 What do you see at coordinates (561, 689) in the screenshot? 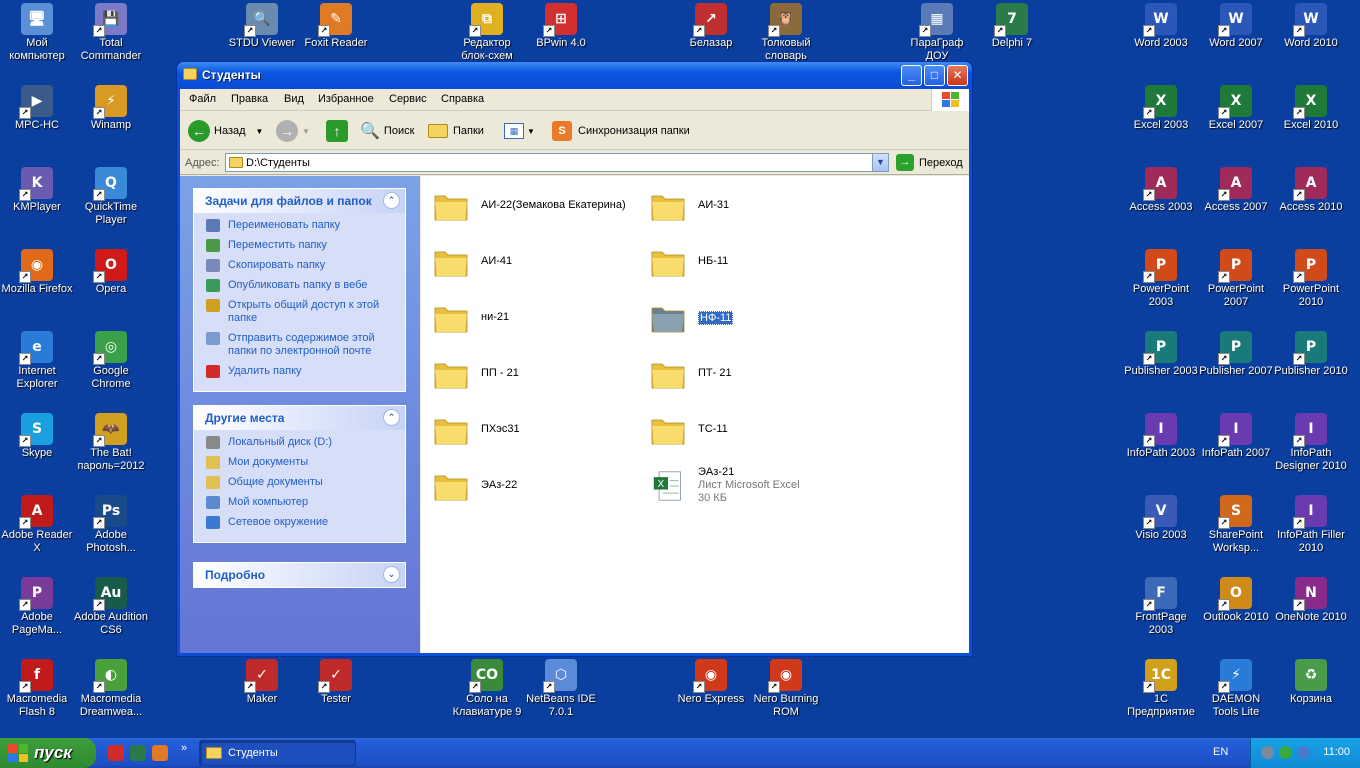
I see `desktop-icon: ⬡NetBeans IDE 7.0.1` at bounding box center [561, 689].